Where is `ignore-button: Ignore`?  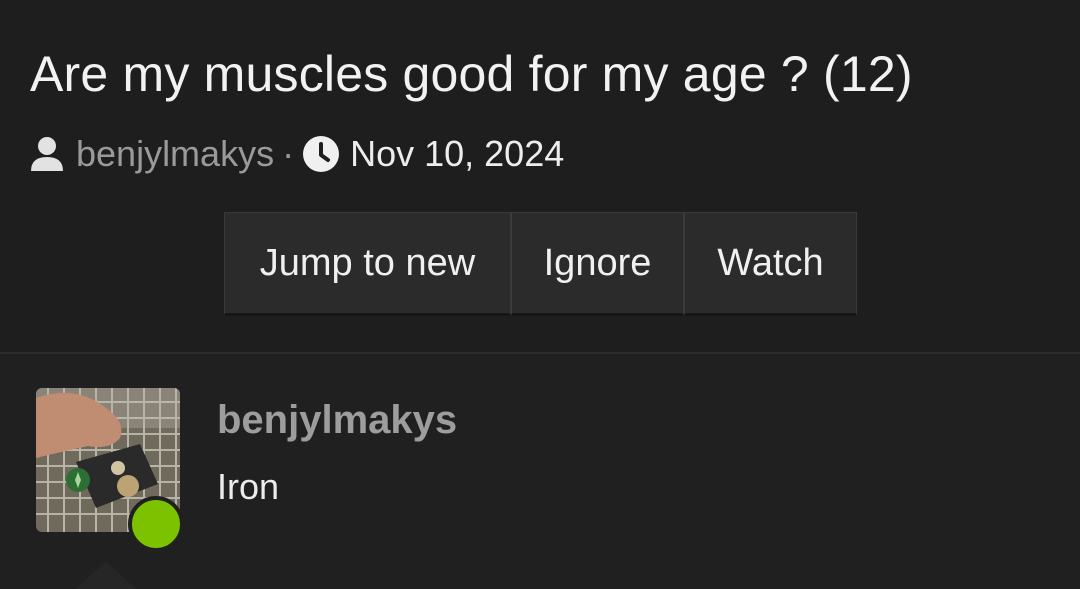 ignore-button: Ignore is located at coordinates (597, 264).